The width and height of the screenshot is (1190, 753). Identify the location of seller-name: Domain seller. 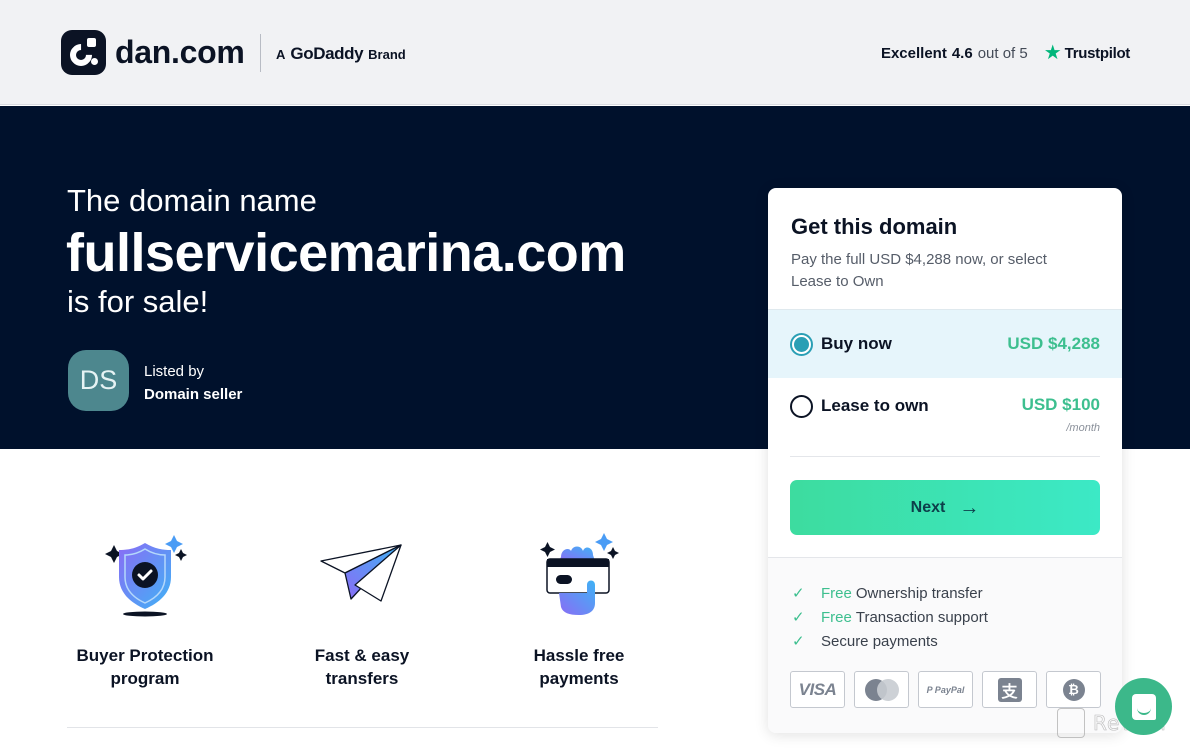
(193, 394).